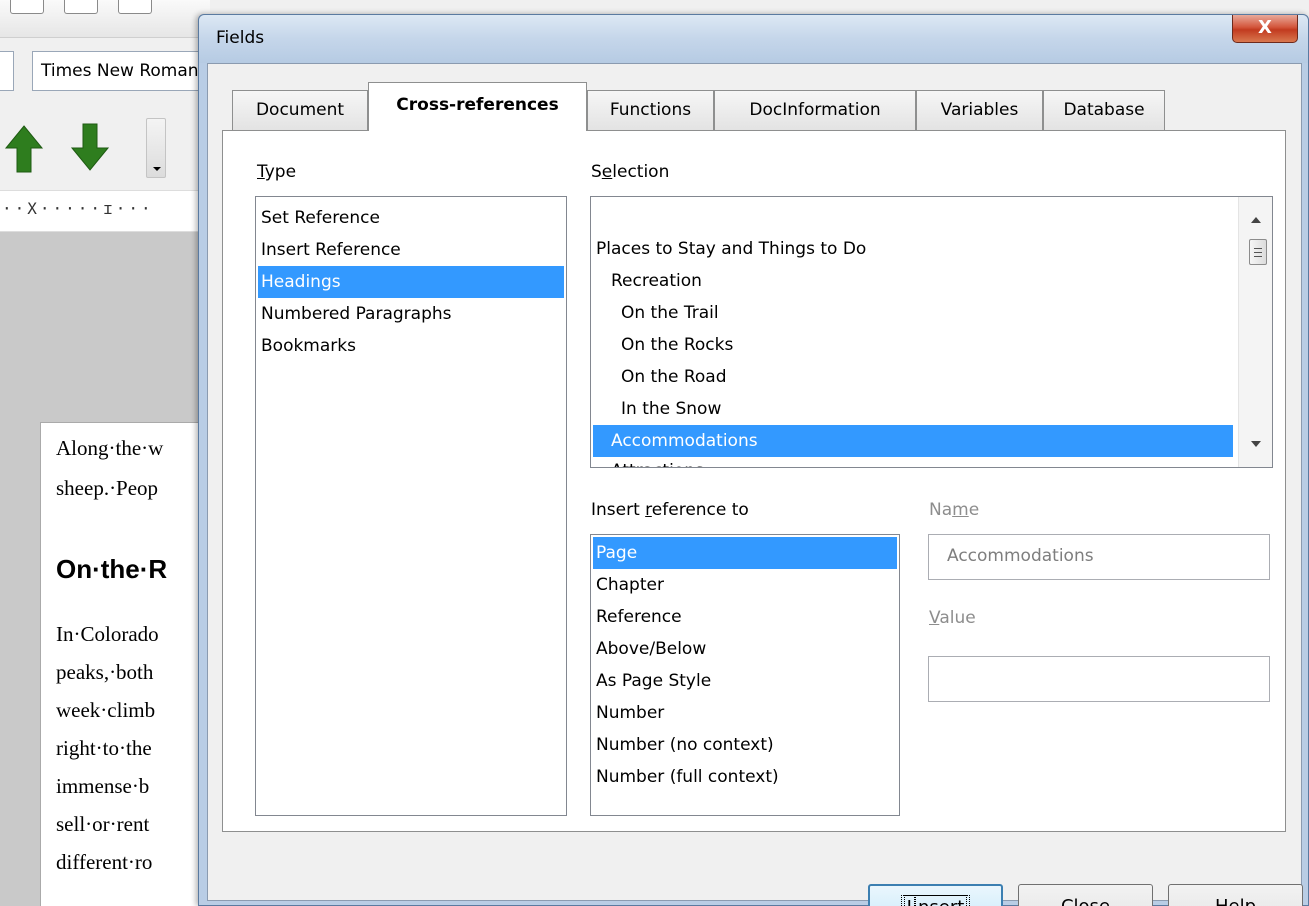  Describe the element at coordinates (1258, 252) in the screenshot. I see `scroll-thumb` at that location.